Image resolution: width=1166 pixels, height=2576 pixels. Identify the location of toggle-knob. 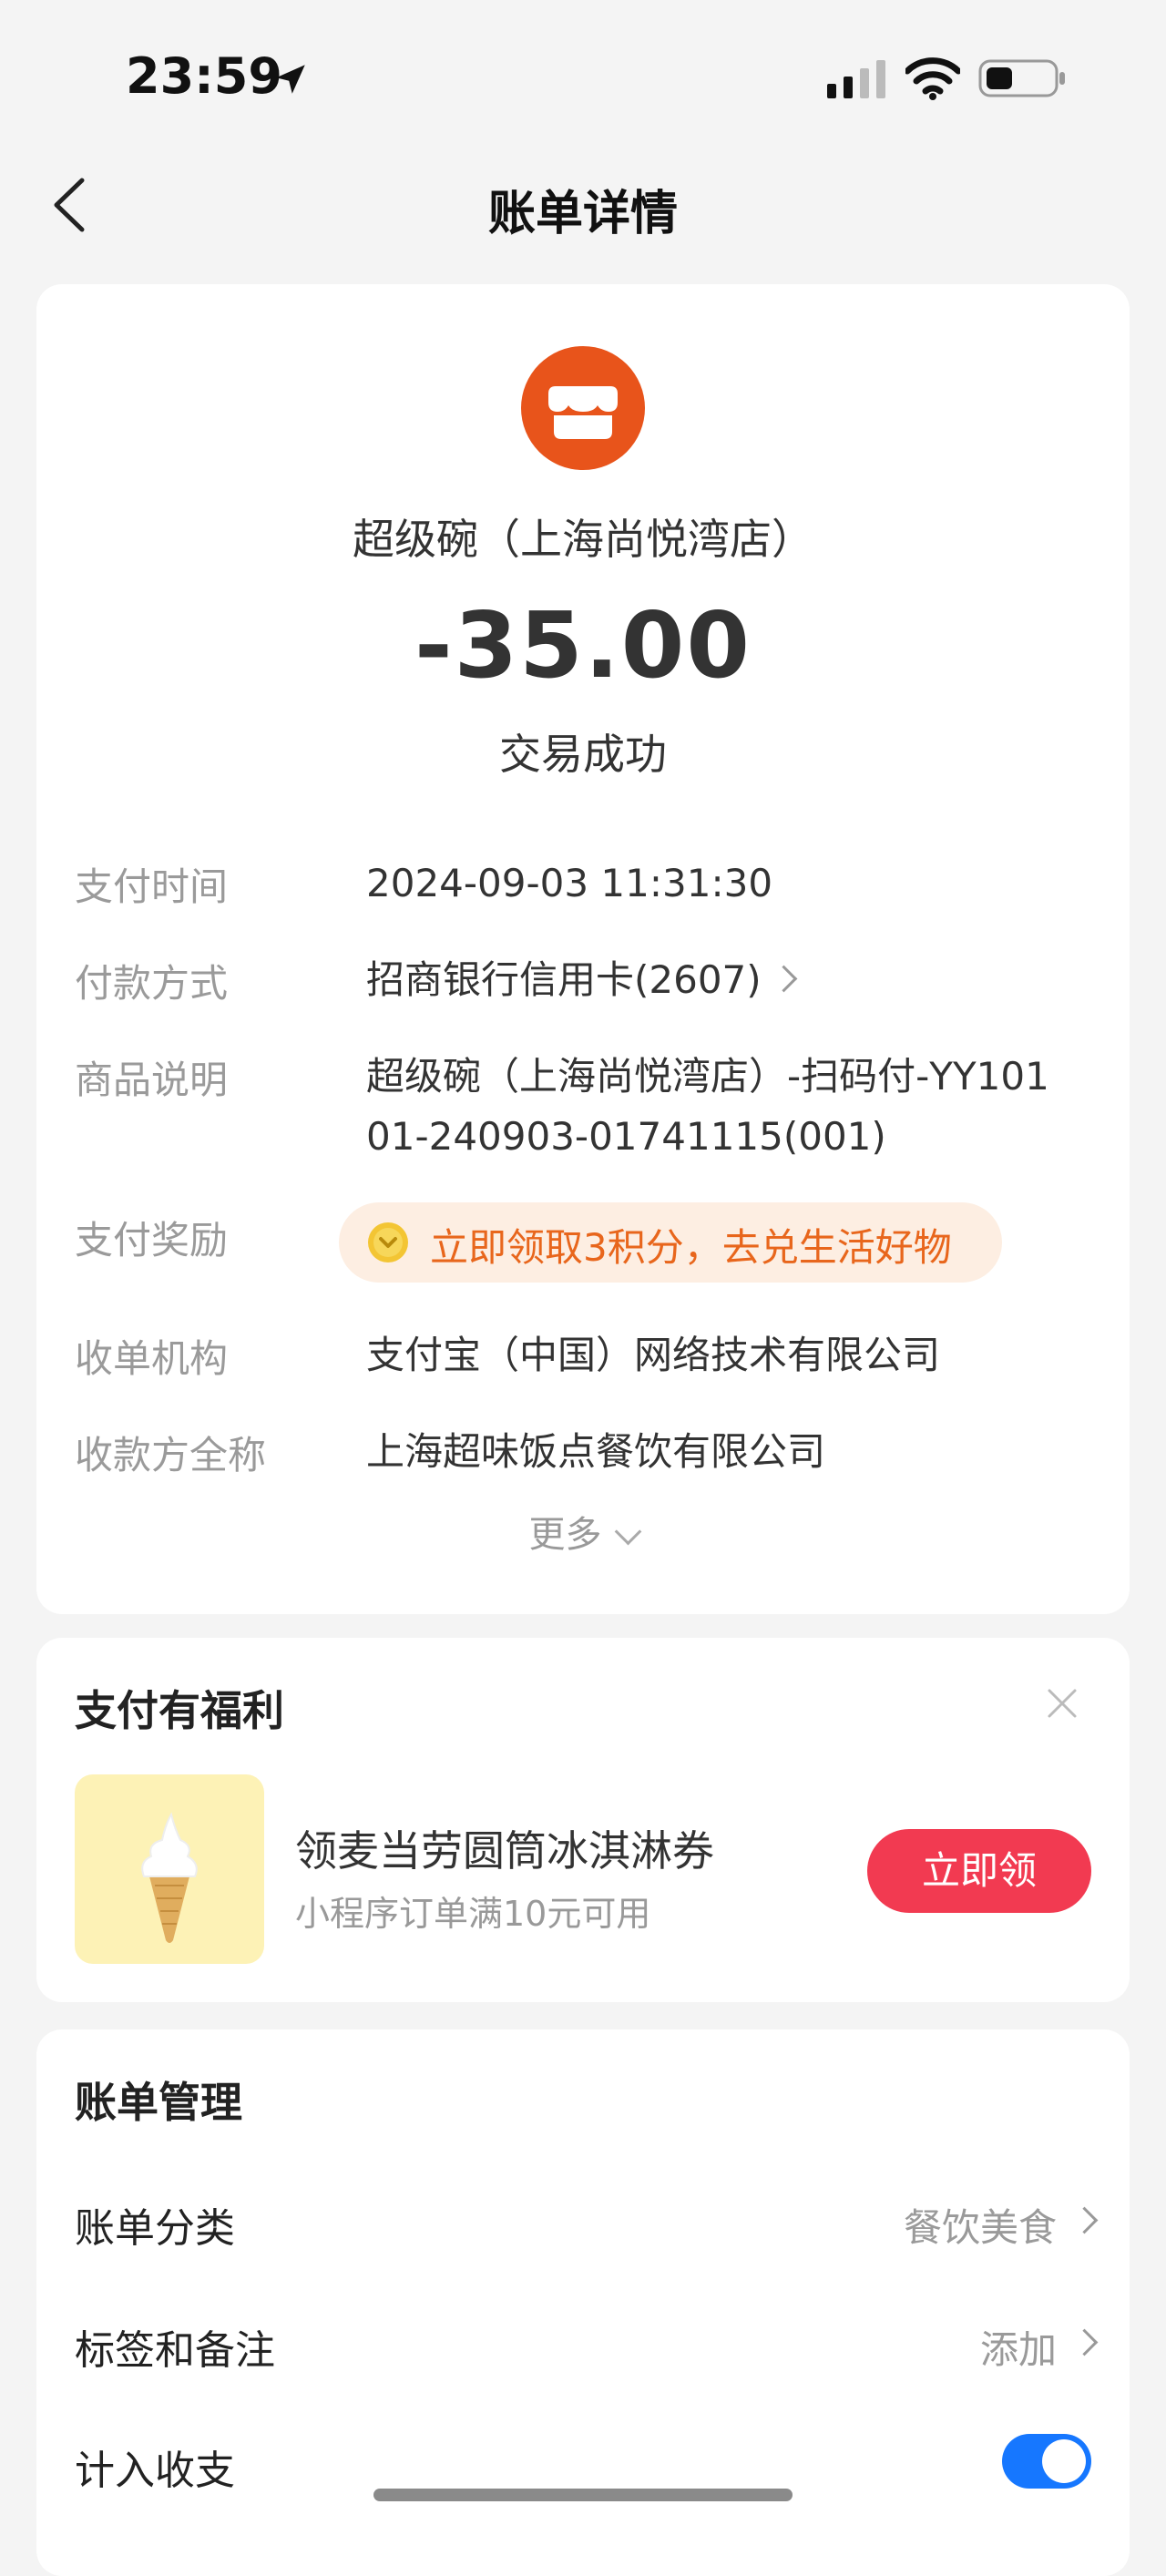
(1064, 2461).